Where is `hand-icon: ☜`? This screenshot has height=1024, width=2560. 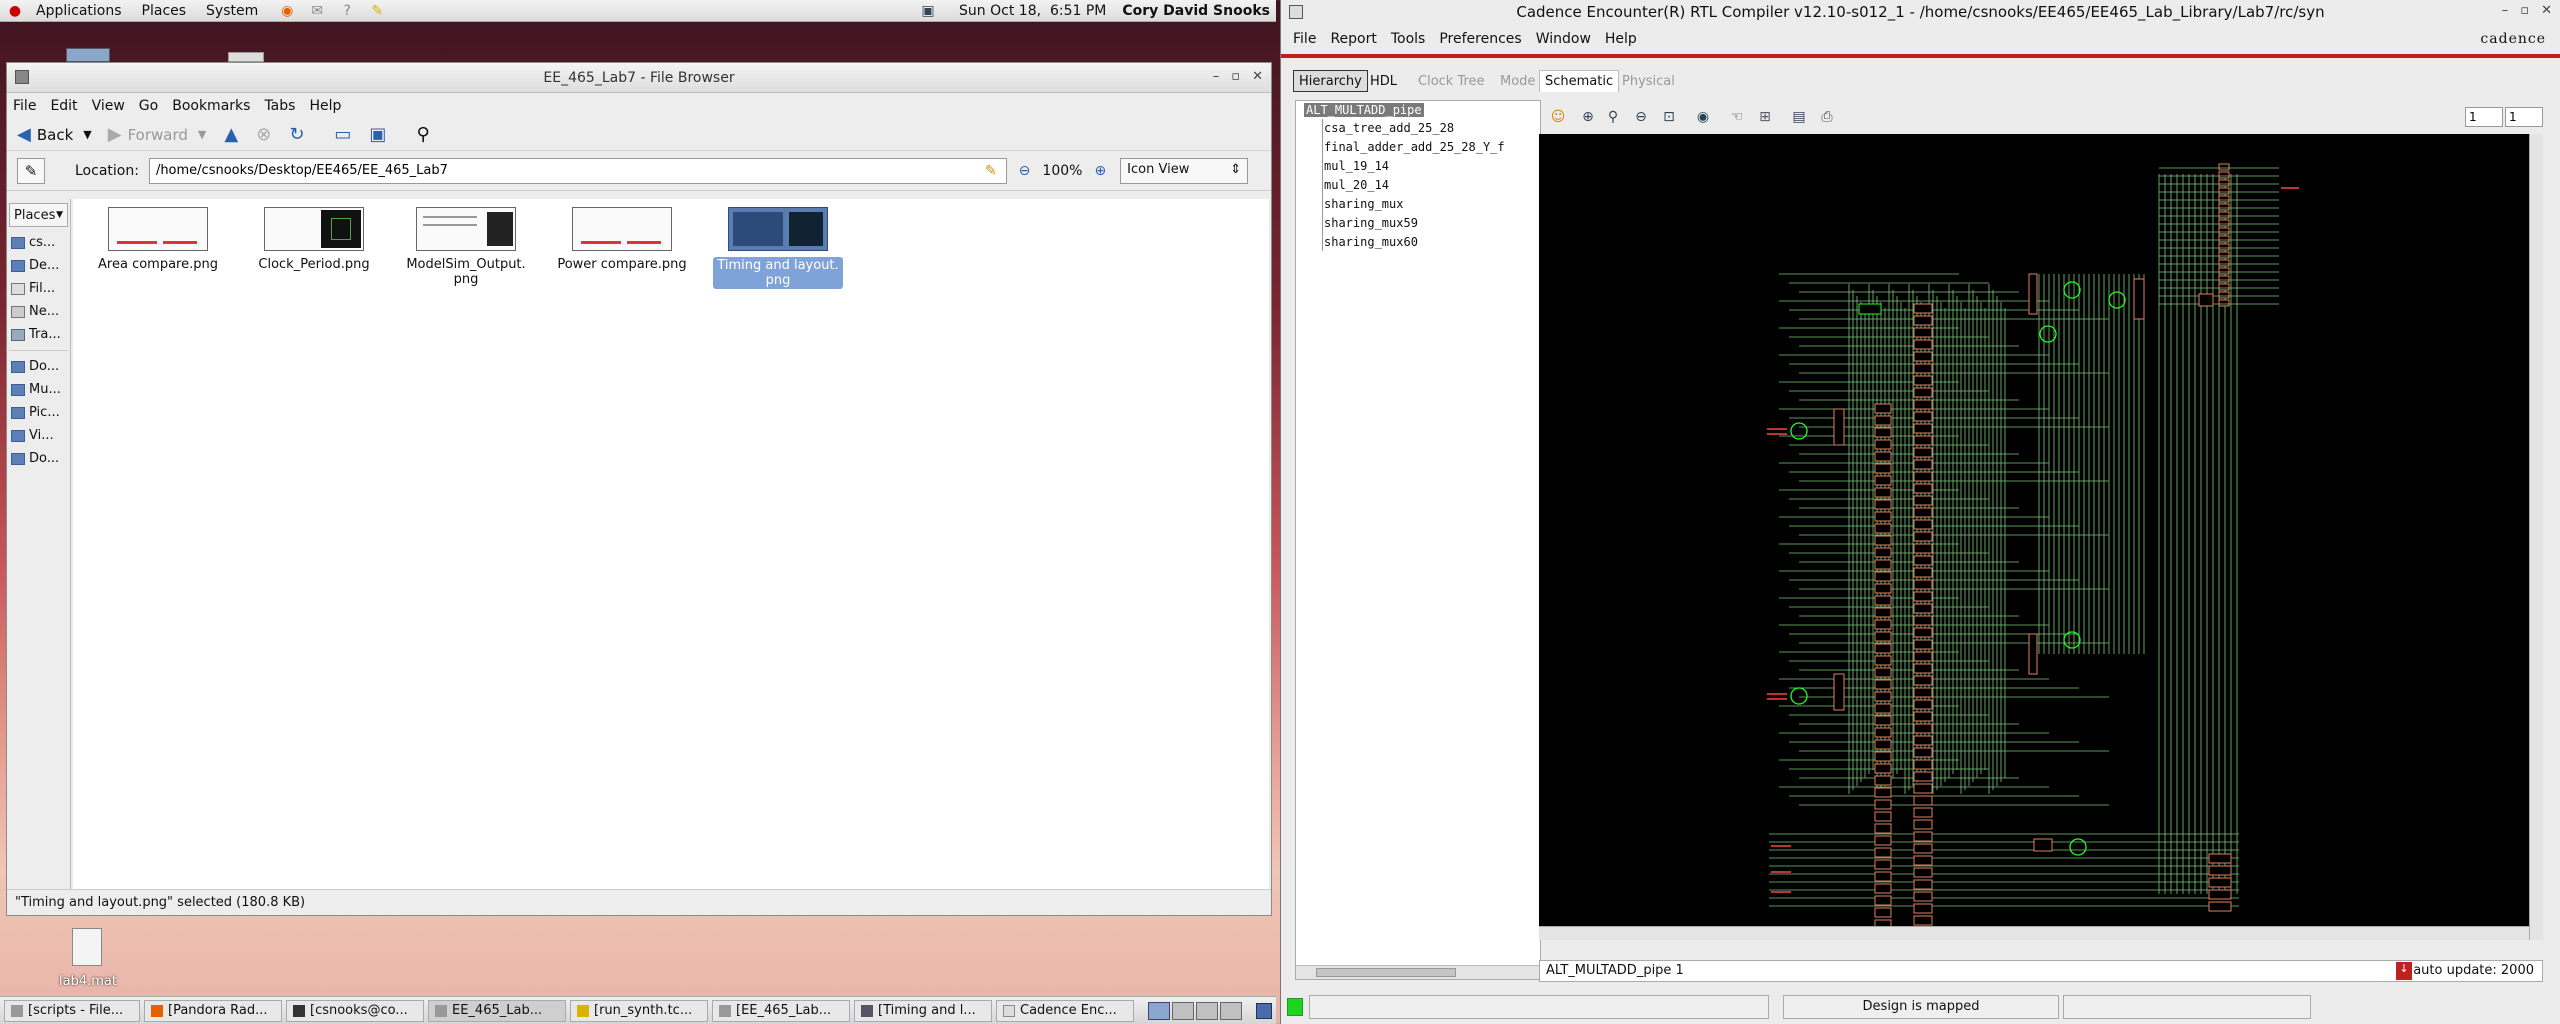
hand-icon: ☜ is located at coordinates (1737, 117).